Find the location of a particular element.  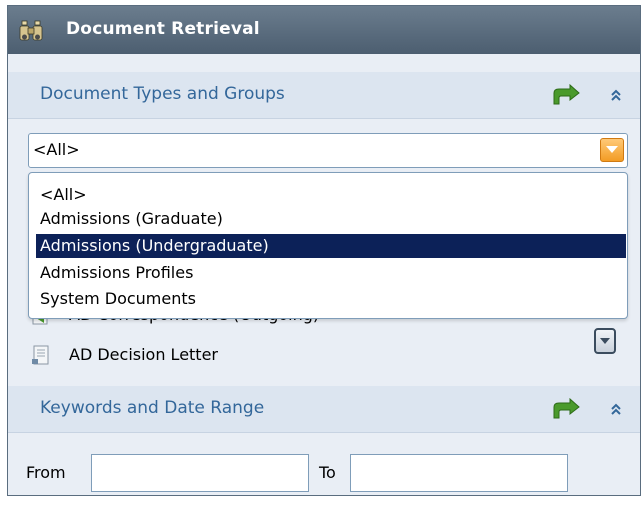

dropdown-option-selected: Admissions (Undergraduate) is located at coordinates (331, 246).